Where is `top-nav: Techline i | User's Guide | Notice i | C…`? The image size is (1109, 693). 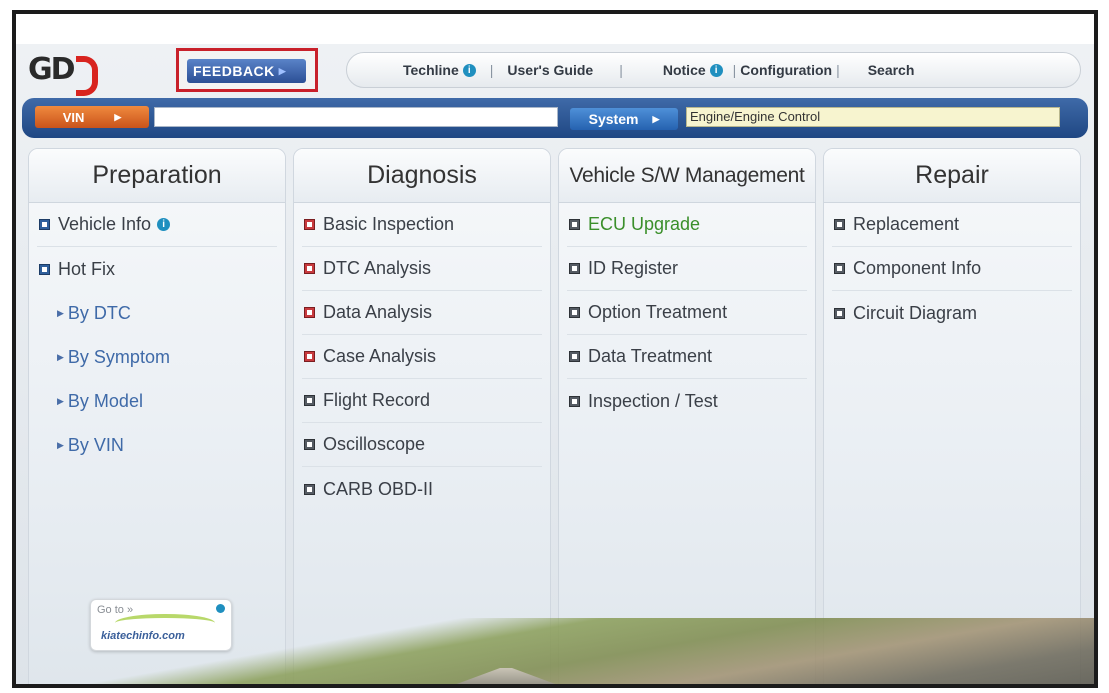 top-nav: Techline i | User's Guide | Notice i | C… is located at coordinates (713, 70).